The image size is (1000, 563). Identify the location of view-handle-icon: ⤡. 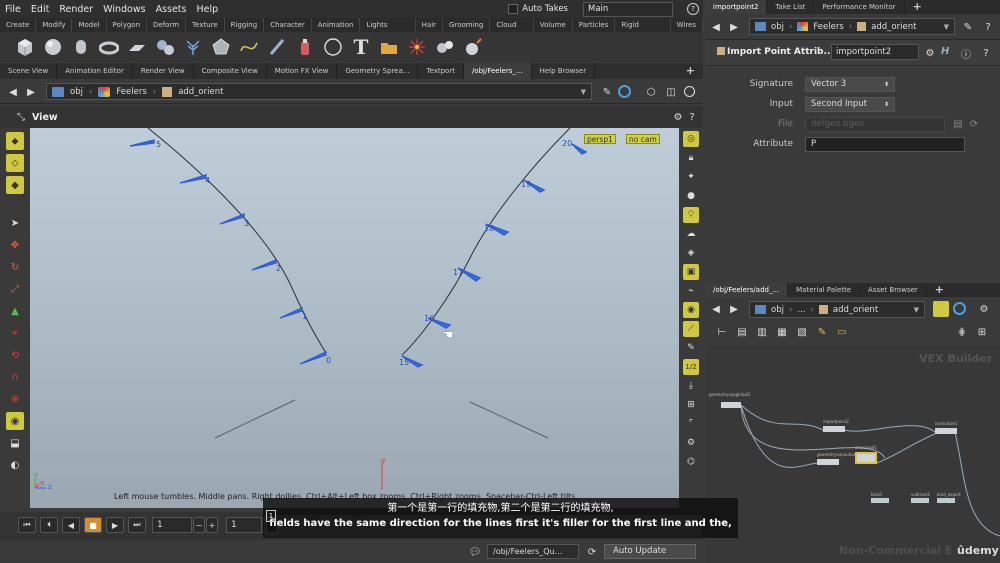
(21, 117).